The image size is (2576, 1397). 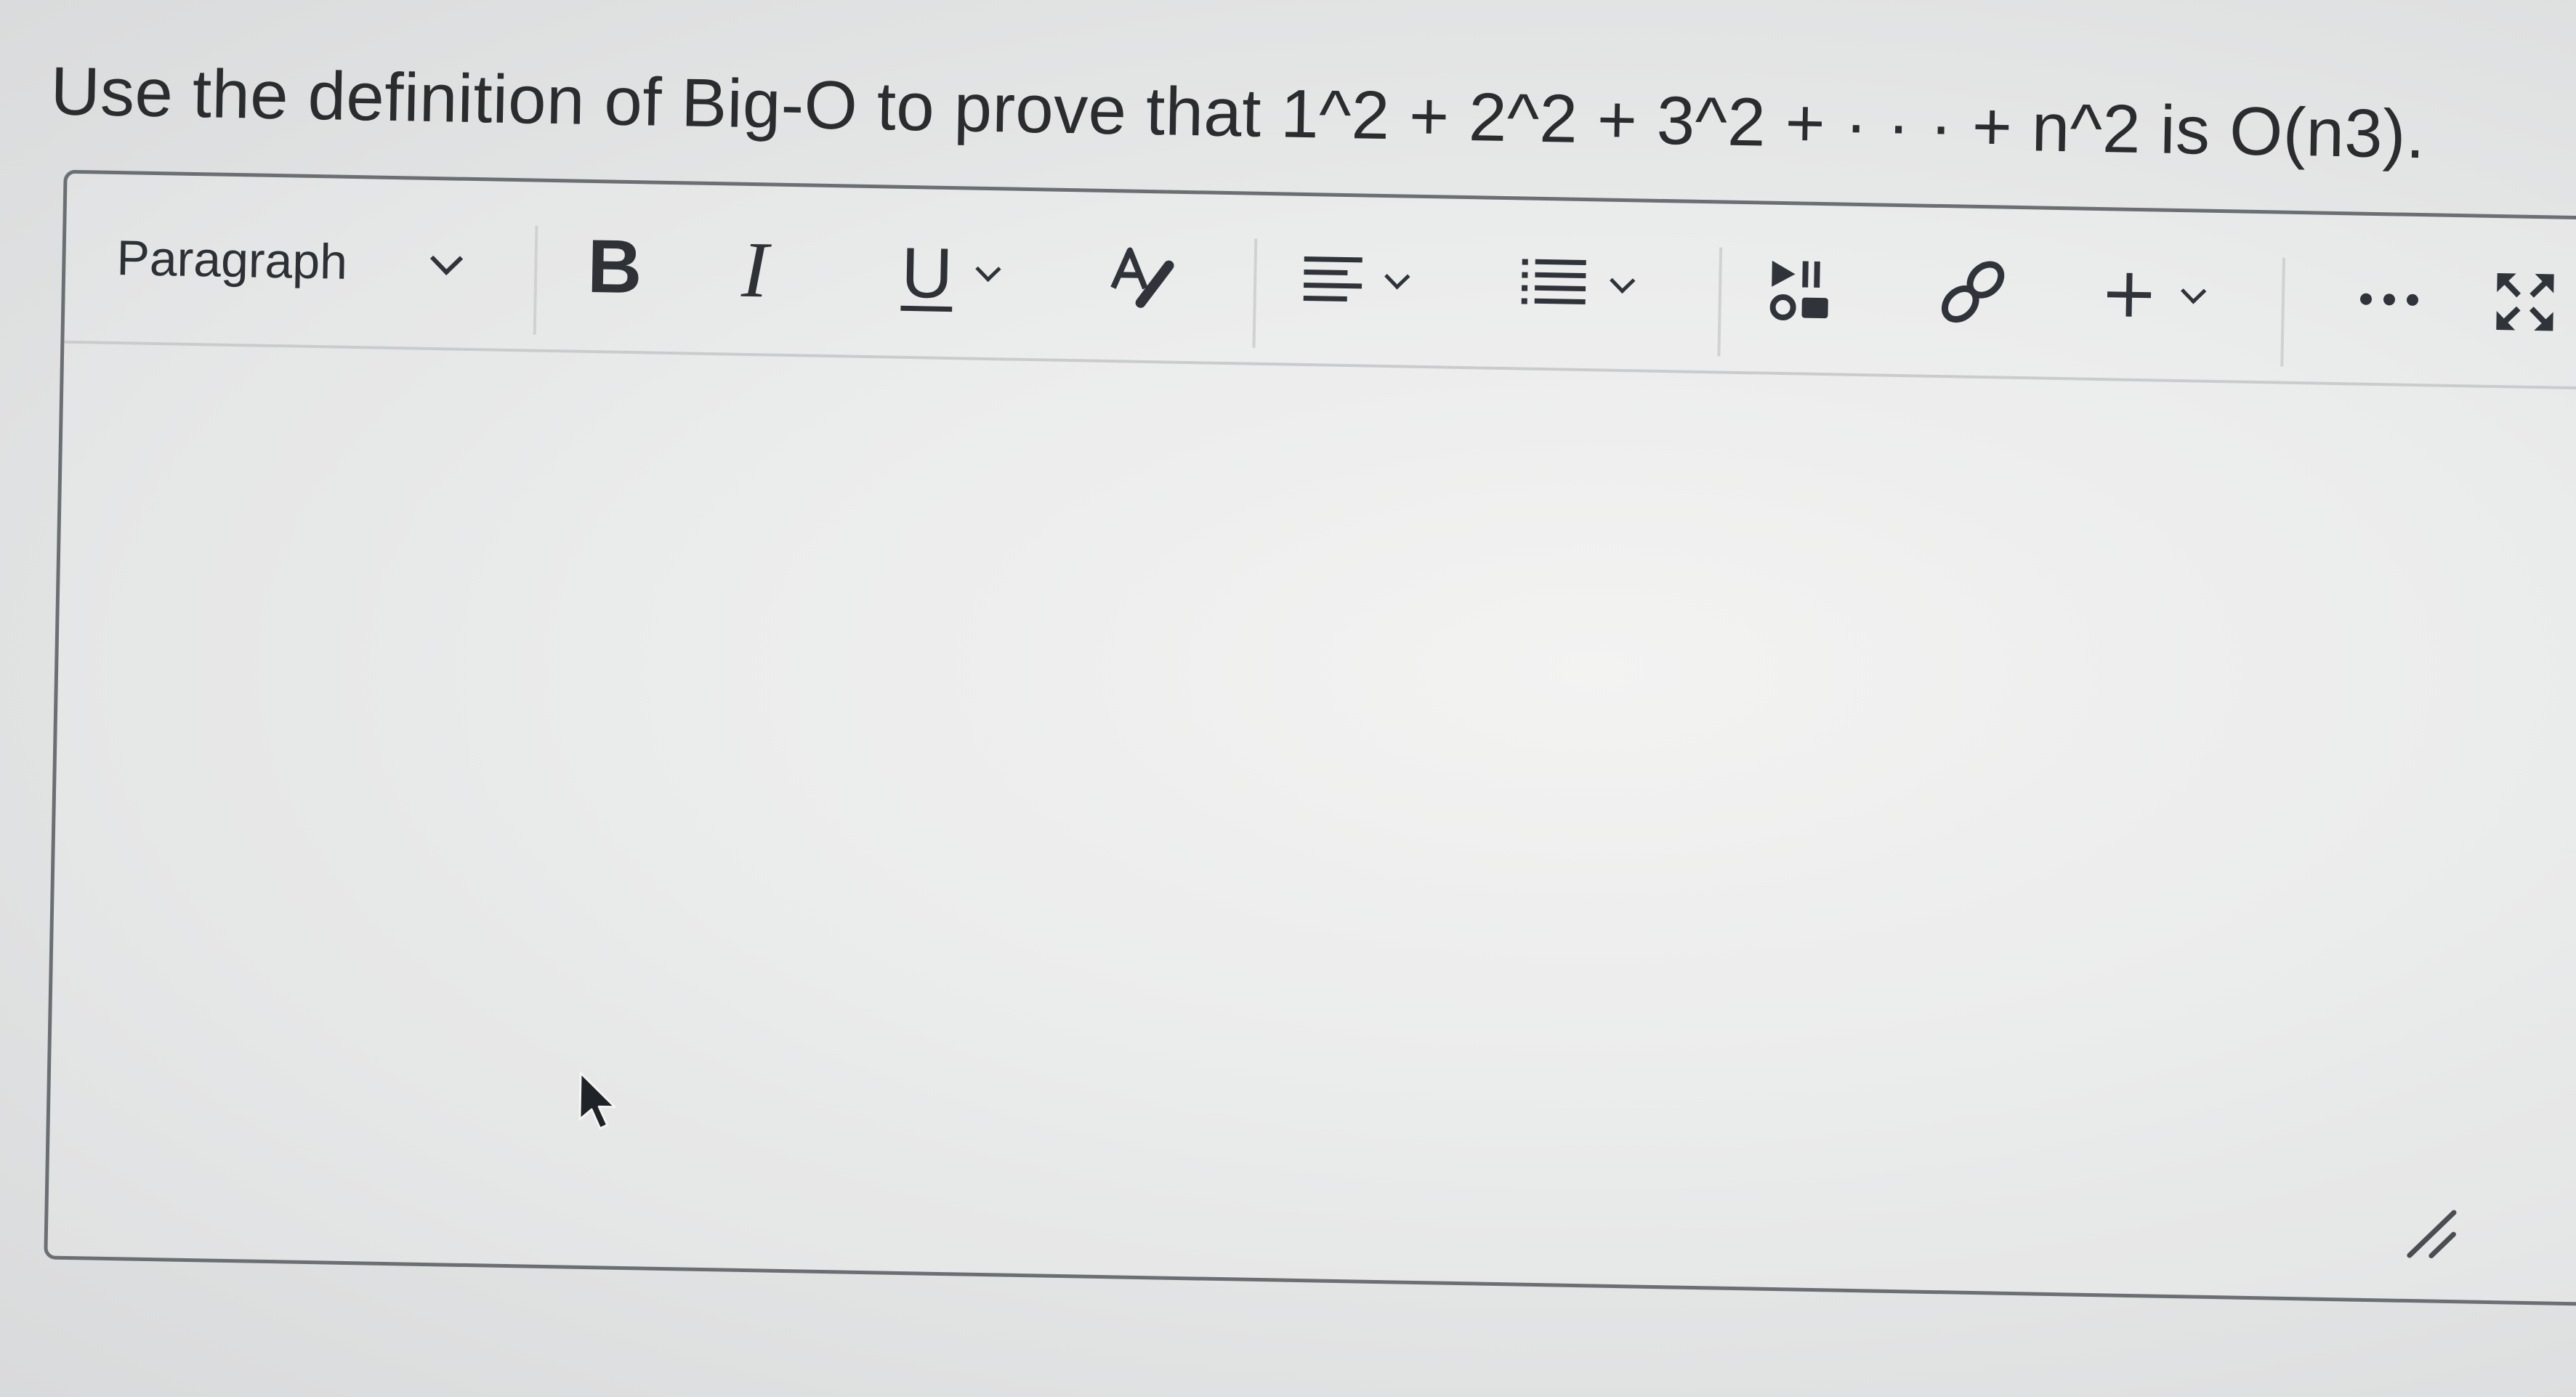 I want to click on align-button, so click(x=1355, y=281).